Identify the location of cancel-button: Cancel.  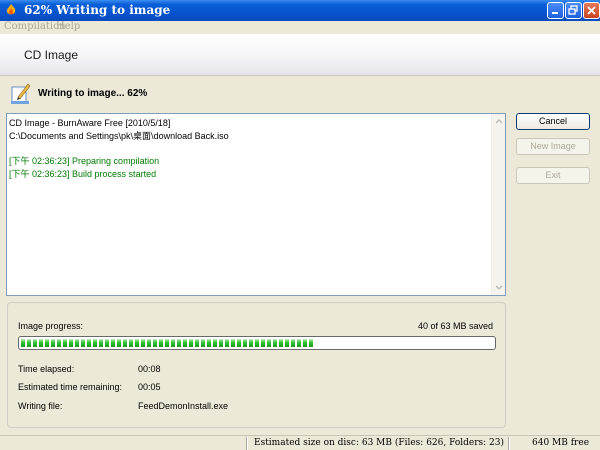
(553, 121).